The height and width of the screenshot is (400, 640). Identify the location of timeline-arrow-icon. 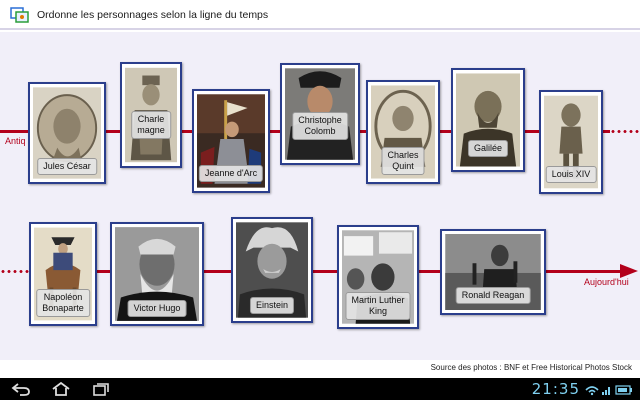
(629, 271).